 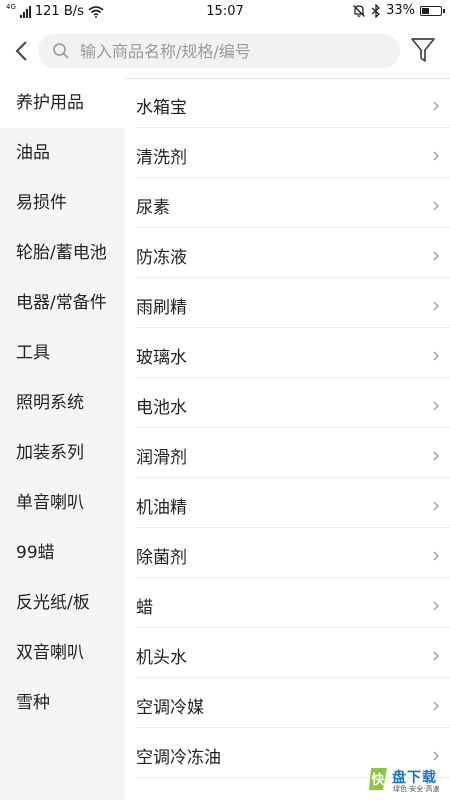 I want to click on sidebar-item: 加装系列, so click(x=62, y=453).